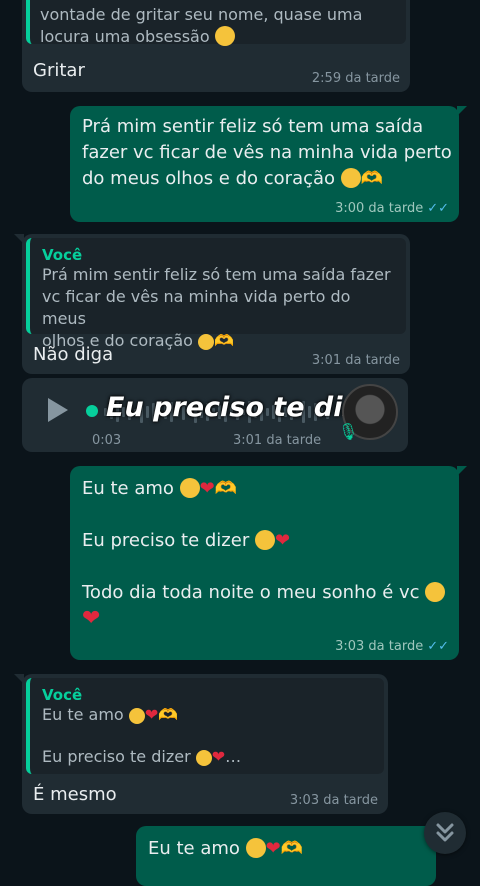 This screenshot has width=480, height=886. Describe the element at coordinates (209, 178) in the screenshot. I see `message-line: do meus olhos e do coração` at that location.